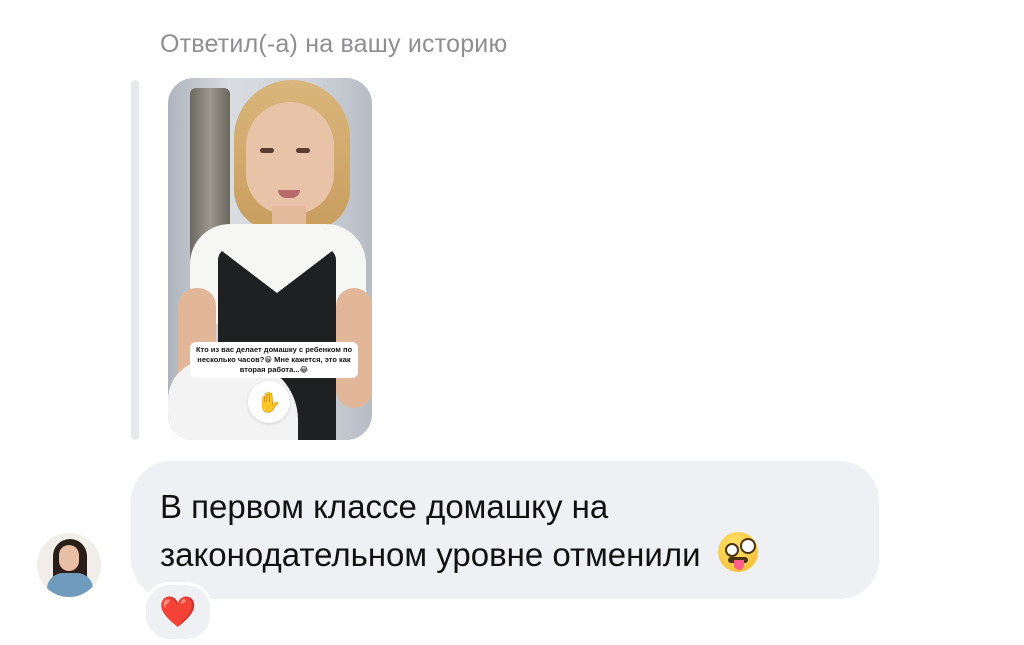 This screenshot has width=1024, height=645. Describe the element at coordinates (269, 402) in the screenshot. I see `raised-hand-icon: ✋` at that location.